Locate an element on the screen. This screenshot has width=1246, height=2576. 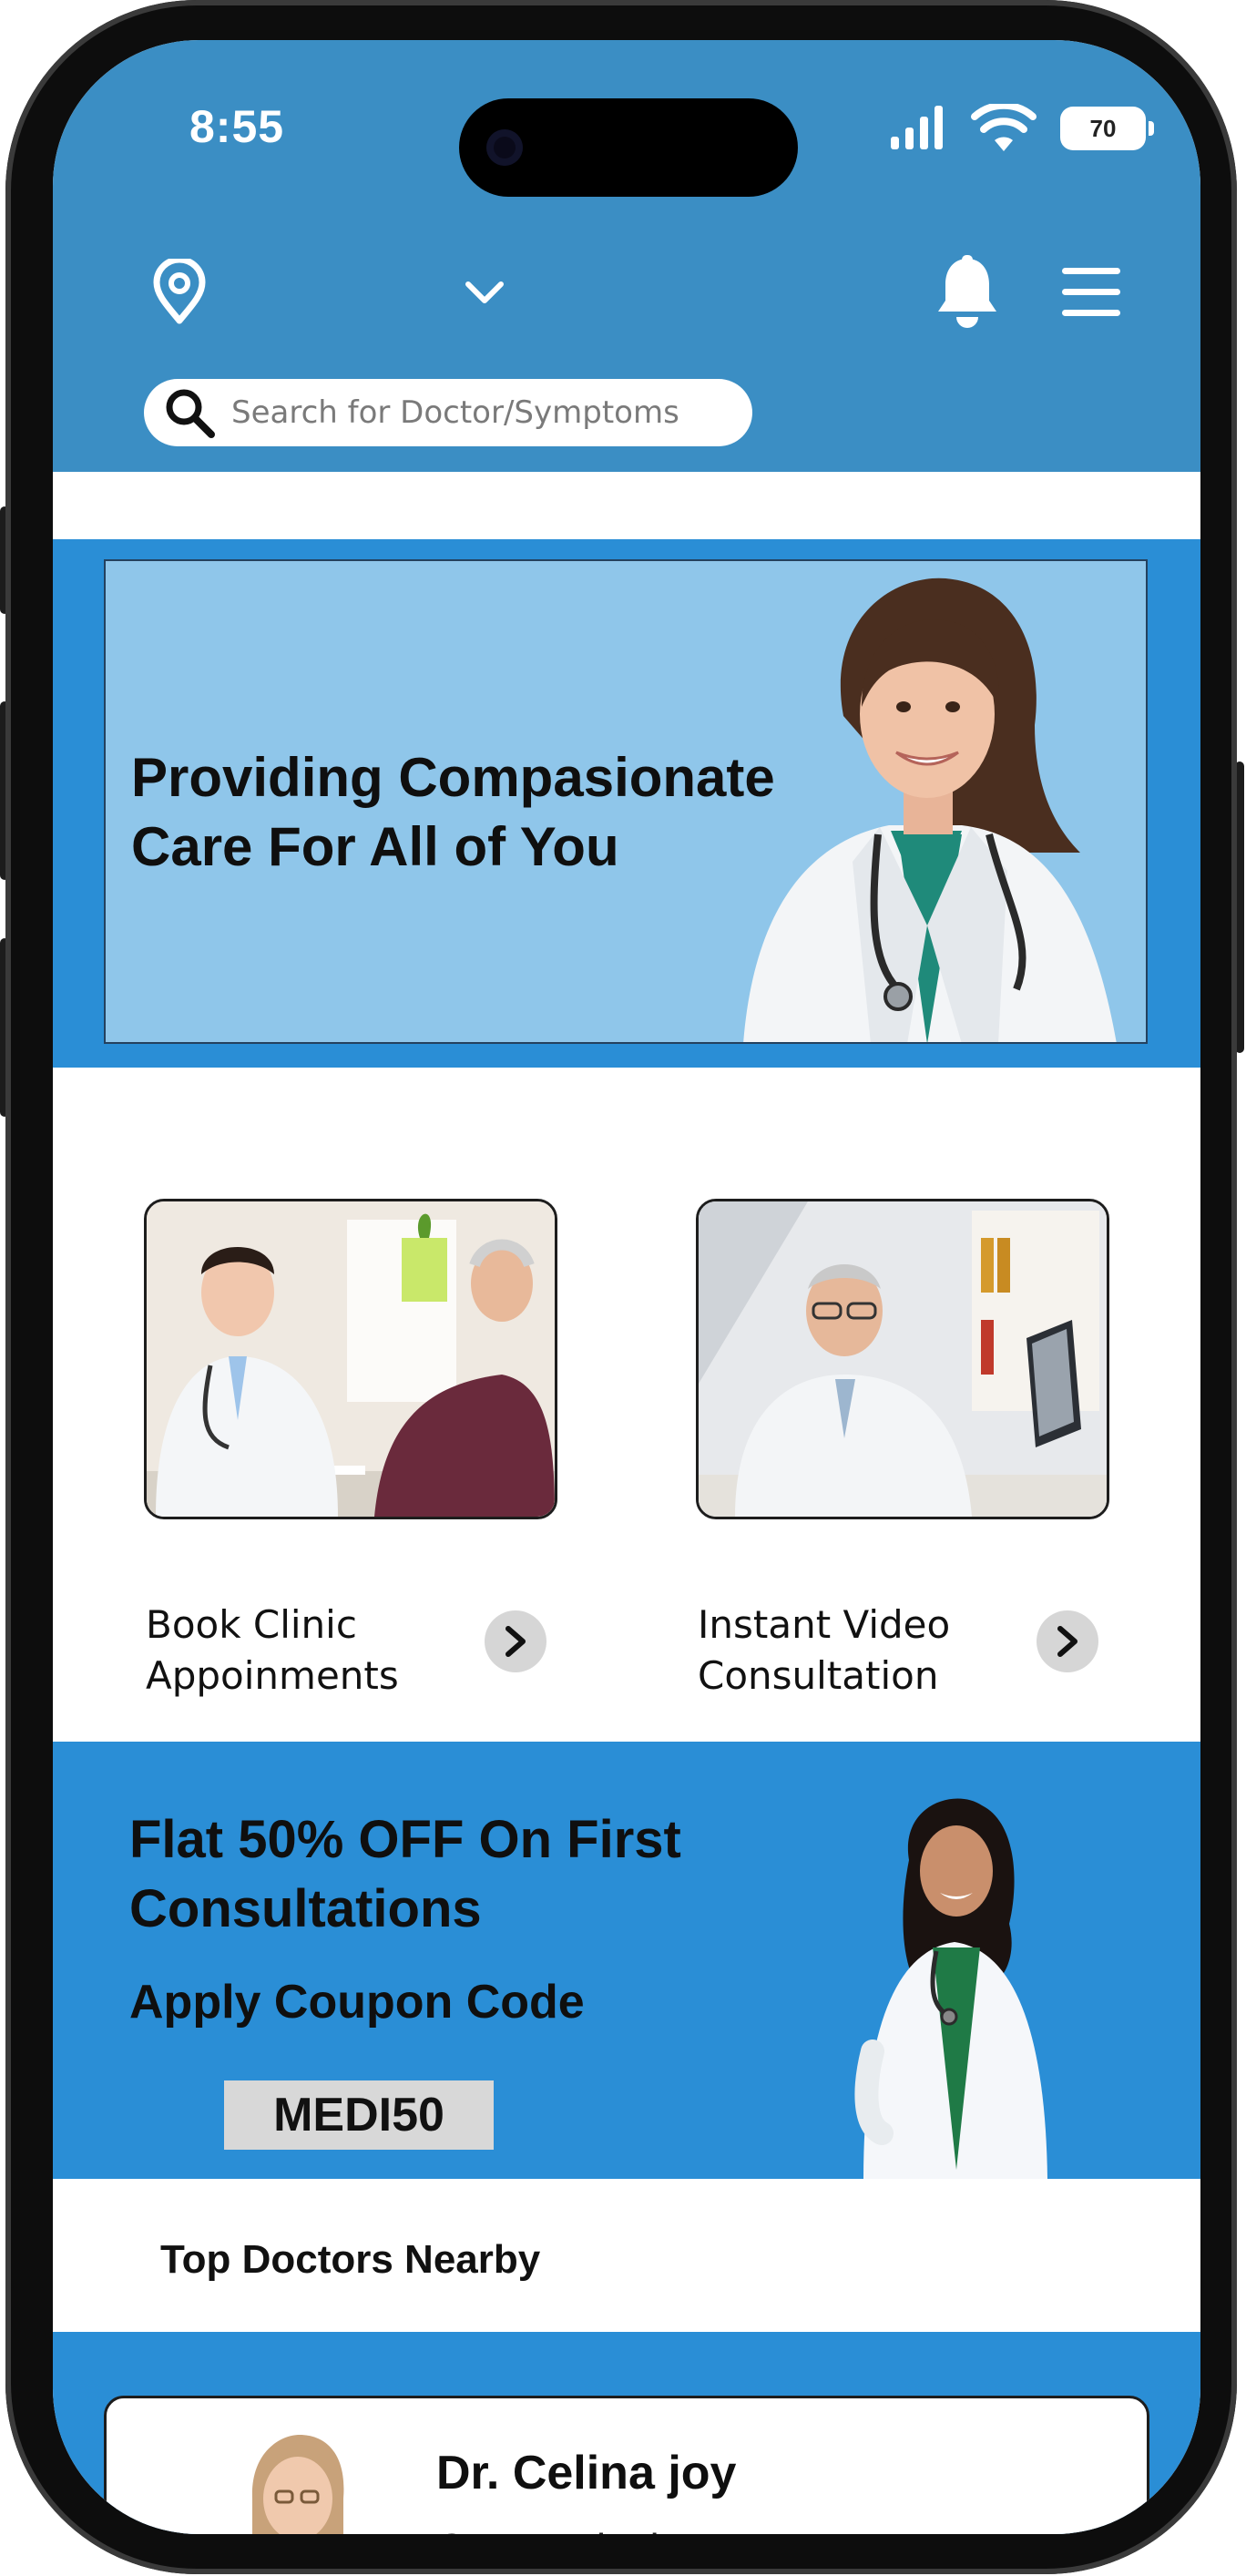
video-consult-photo is located at coordinates (903, 1359).